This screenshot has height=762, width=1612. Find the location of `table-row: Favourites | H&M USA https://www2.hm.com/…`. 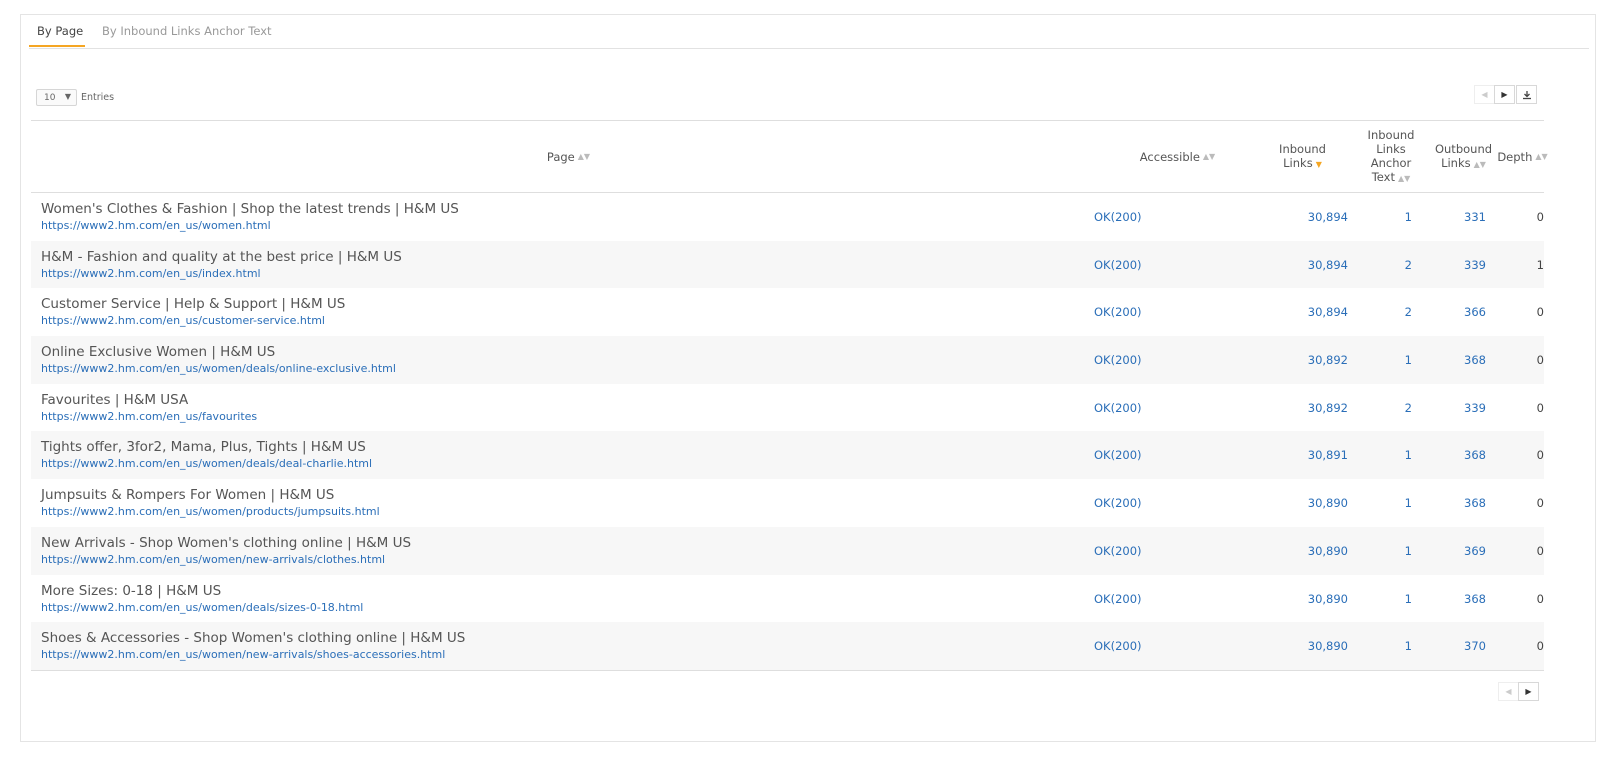

table-row: Favourites | H&M USA https://www2.hm.com/… is located at coordinates (787, 408).